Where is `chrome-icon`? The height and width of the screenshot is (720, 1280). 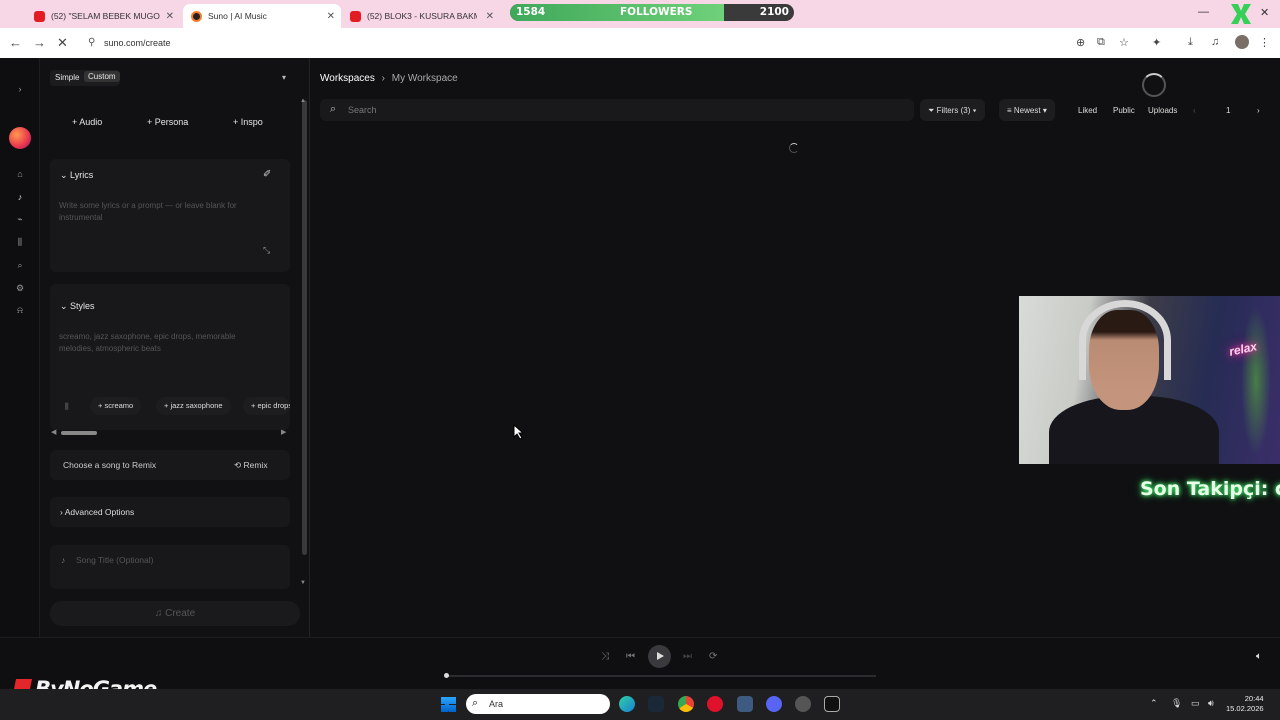
chrome-icon is located at coordinates (686, 704).